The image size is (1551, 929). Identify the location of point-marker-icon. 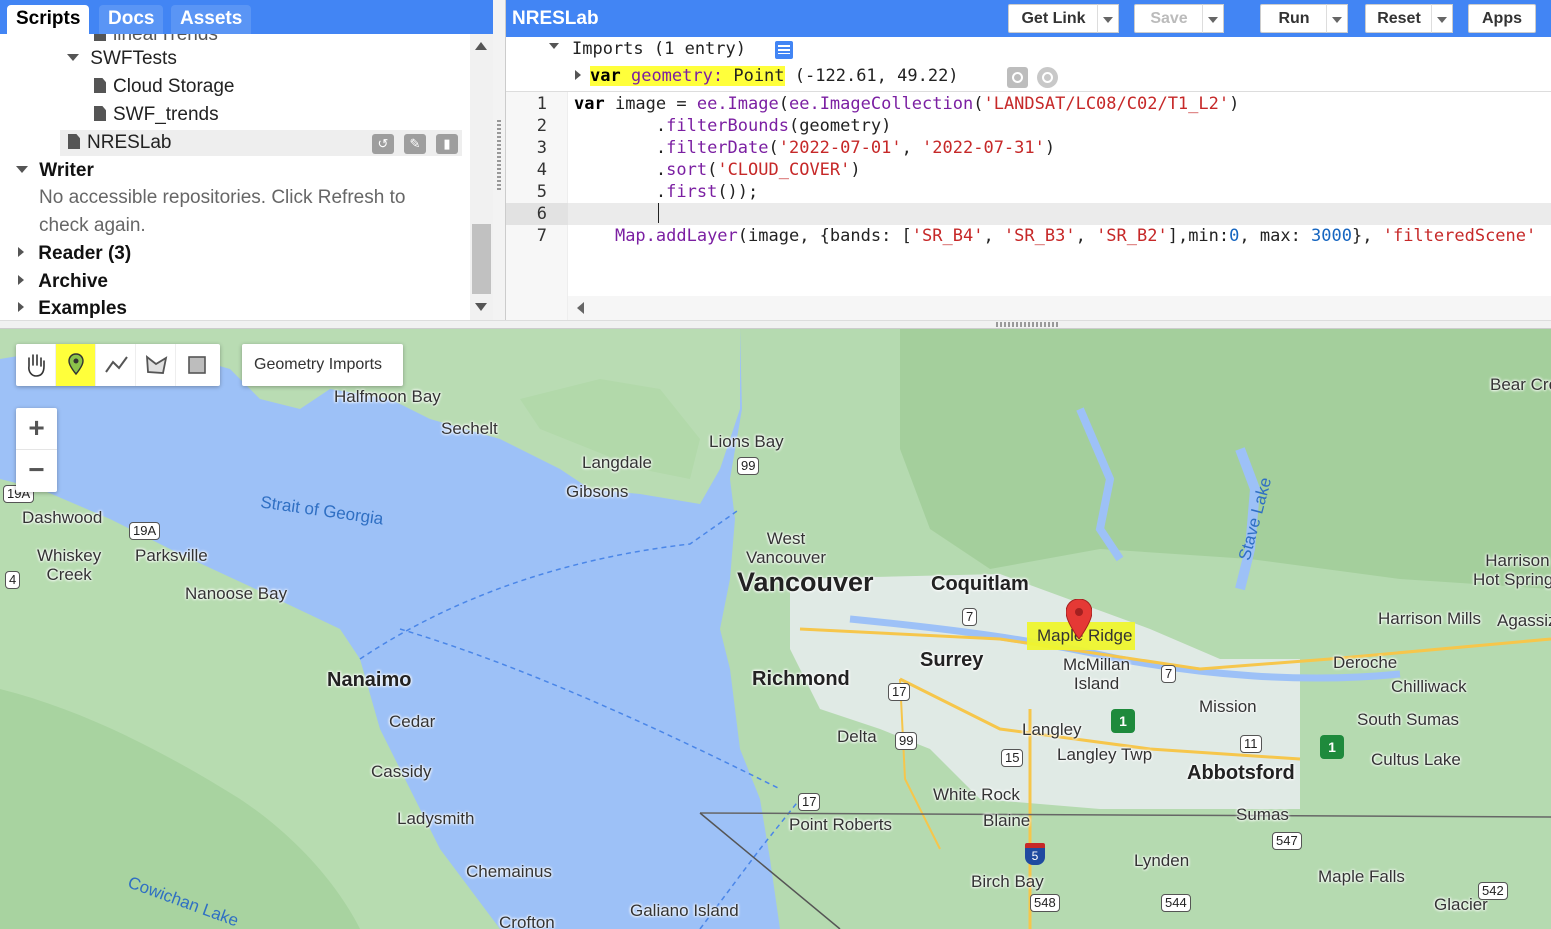
(1079, 619).